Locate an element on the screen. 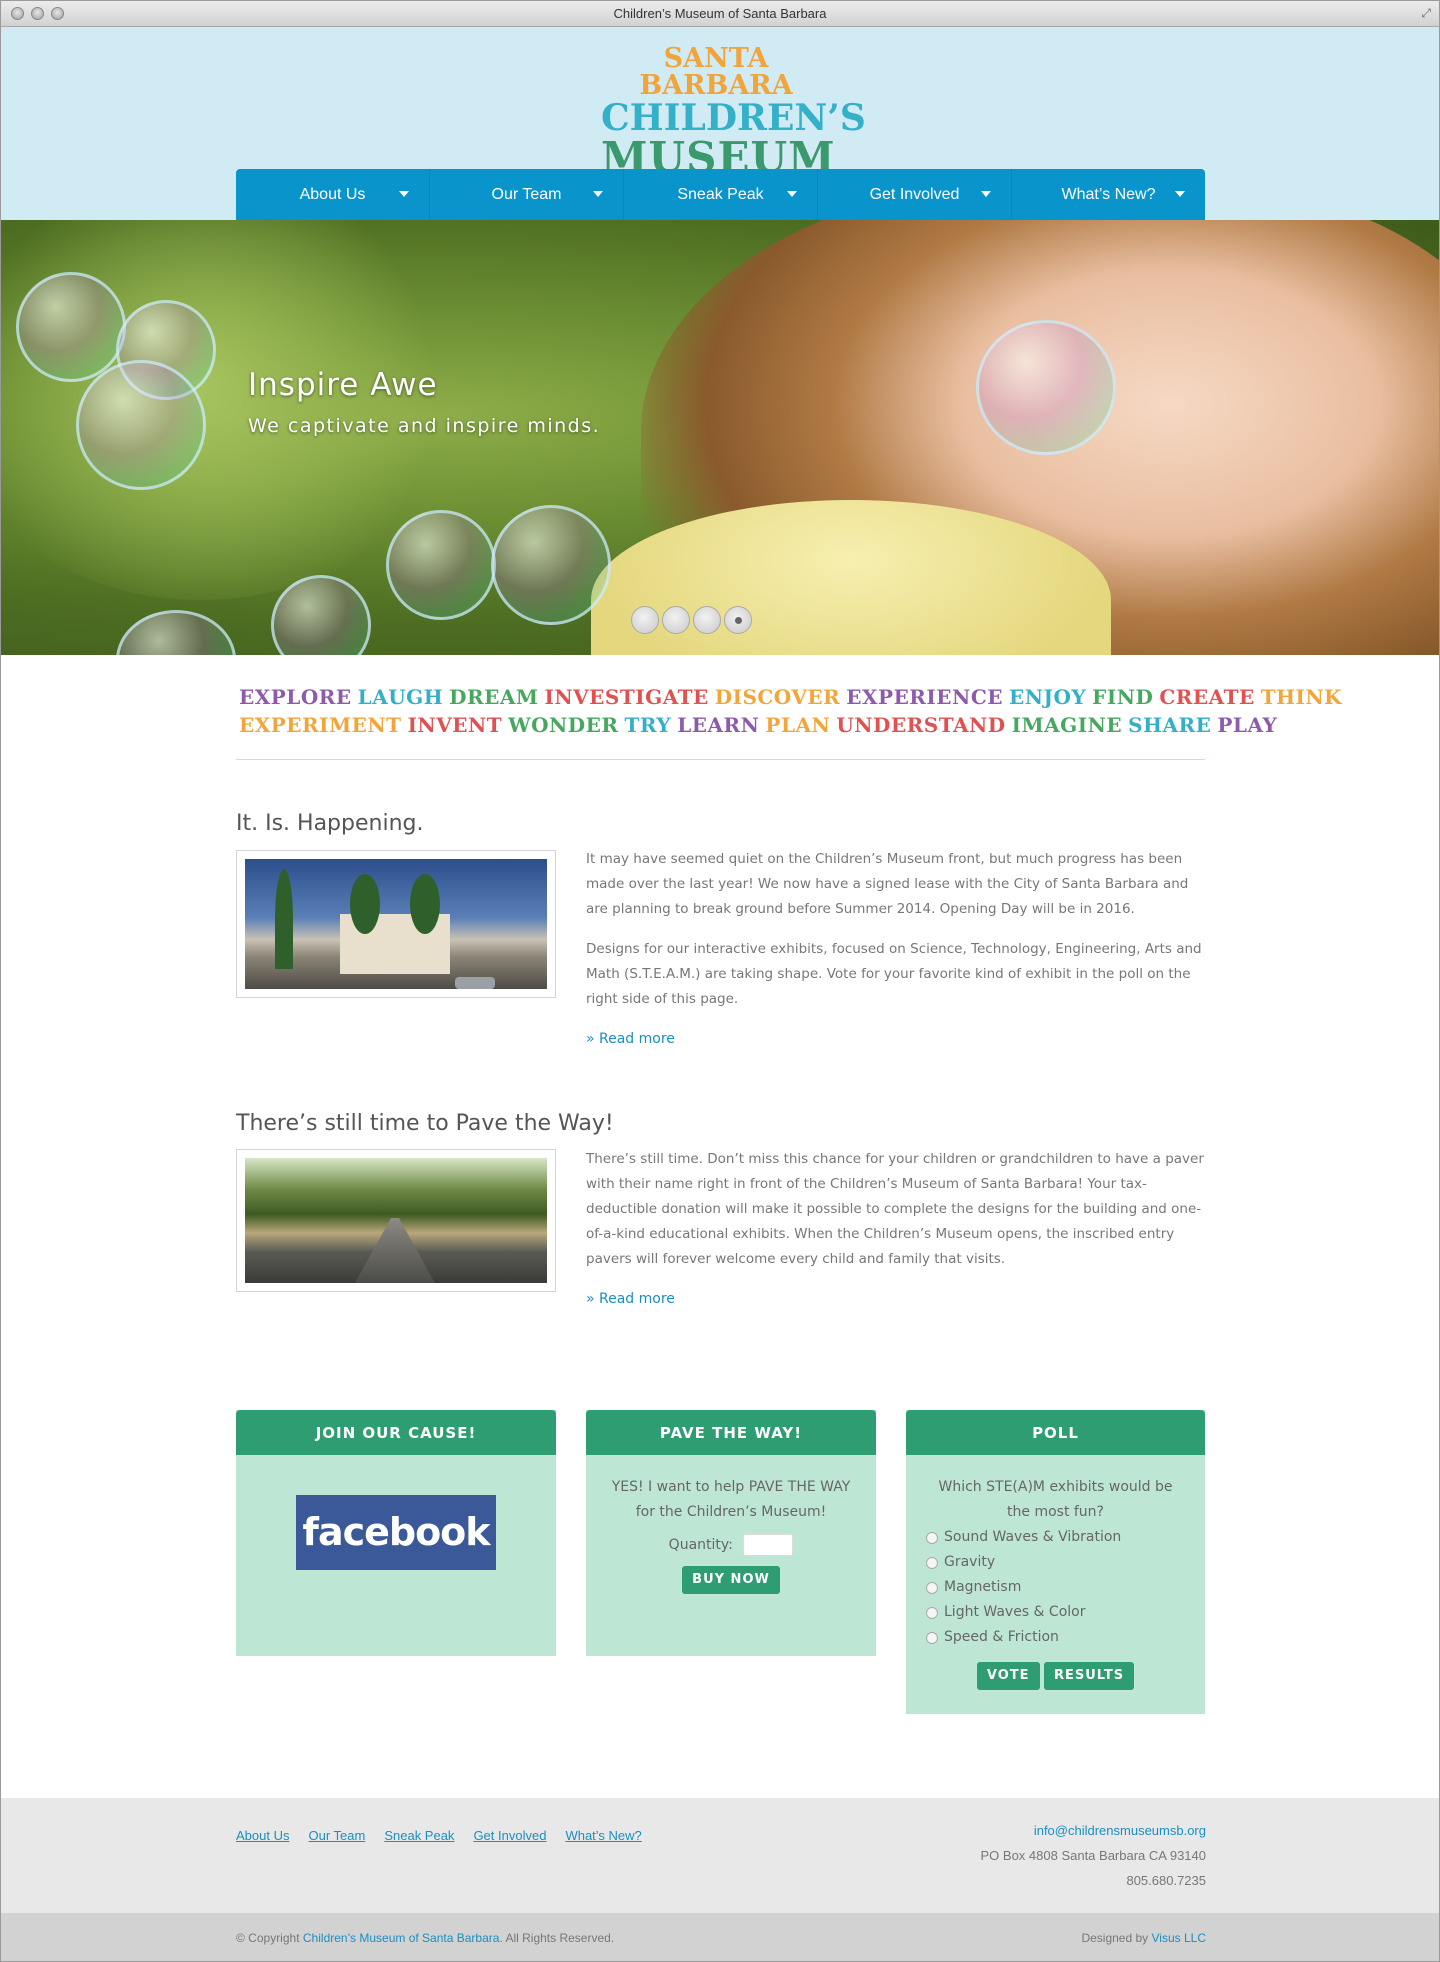  nav-whats-new: What’s New? is located at coordinates (1108, 194).